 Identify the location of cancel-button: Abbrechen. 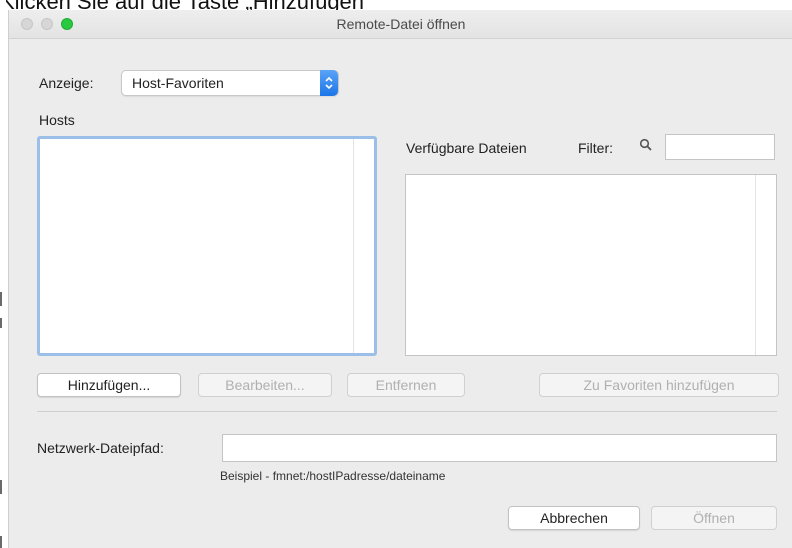
(574, 518).